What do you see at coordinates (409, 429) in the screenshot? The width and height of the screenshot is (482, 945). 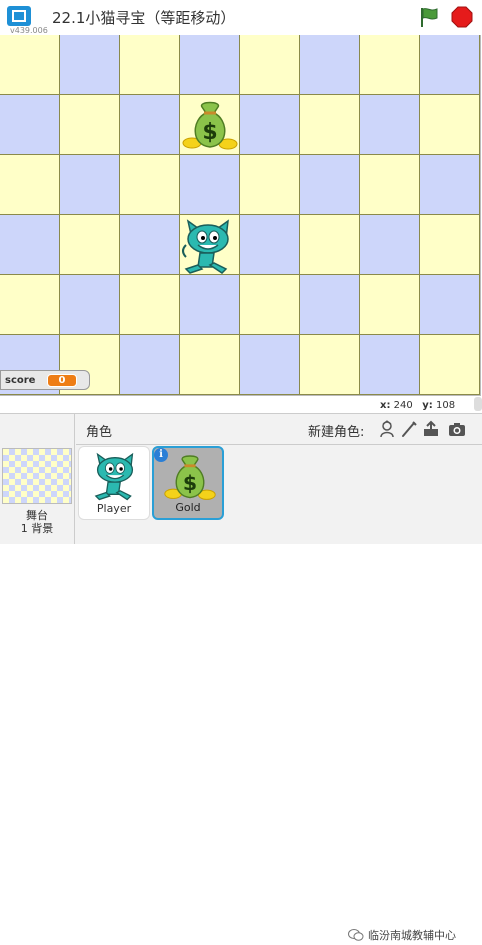 I see `paint-new-sprite-icon` at bounding box center [409, 429].